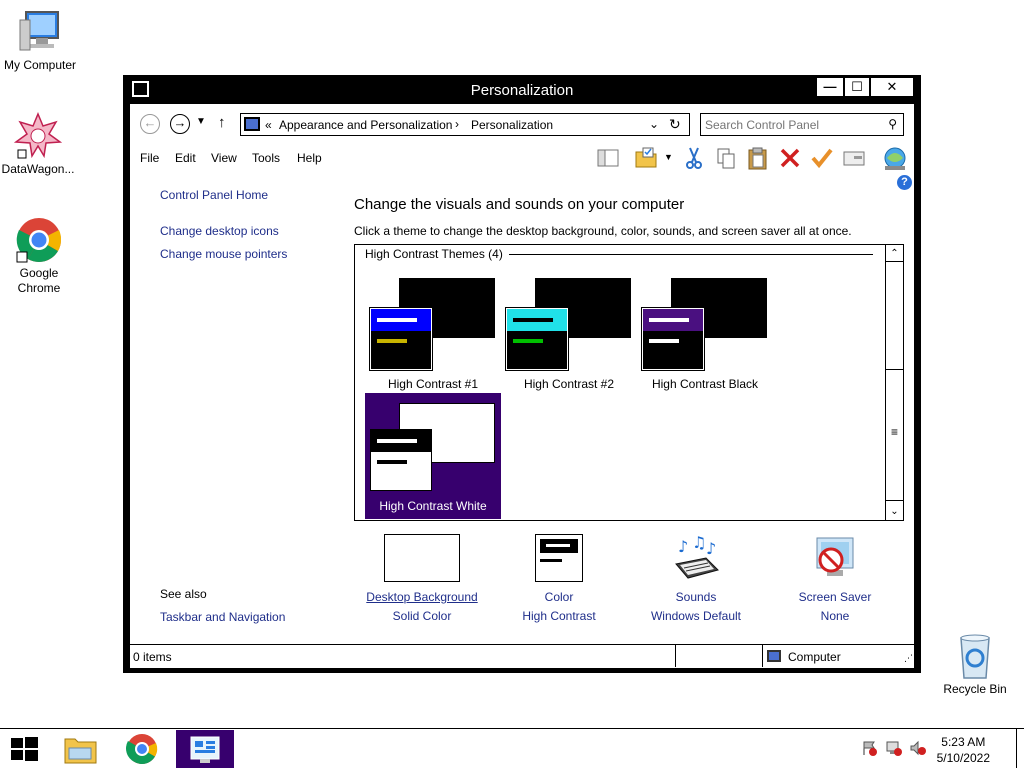 The width and height of the screenshot is (1024, 768). I want to click on volume-muted-icon, so click(918, 748).